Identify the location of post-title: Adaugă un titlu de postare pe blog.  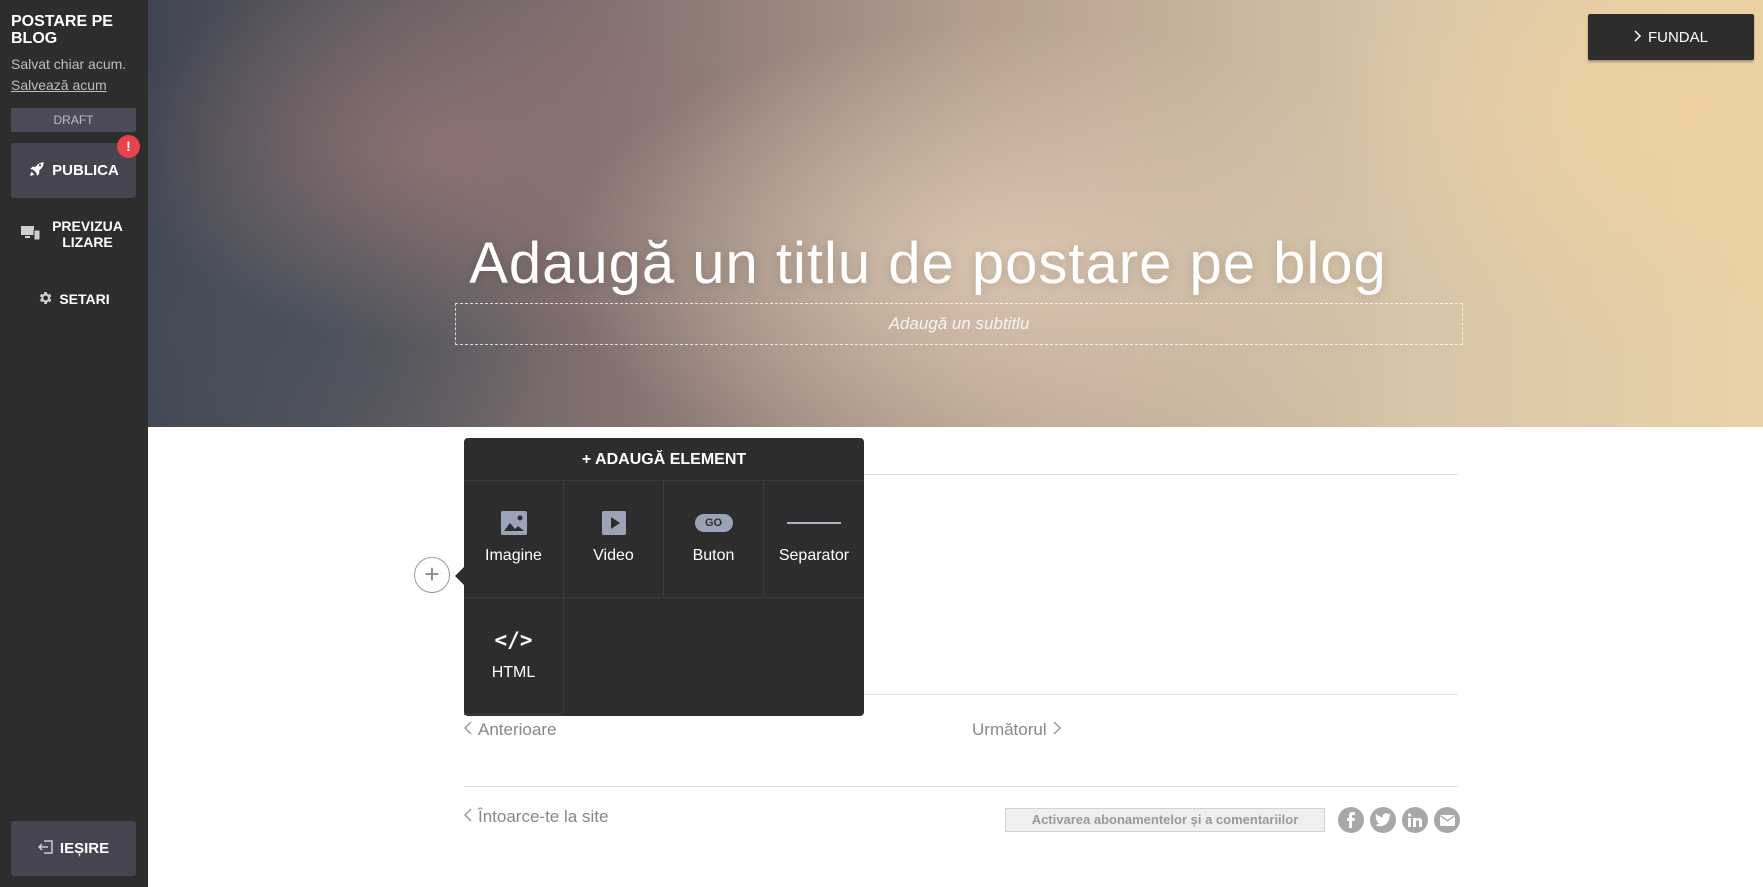
(928, 263).